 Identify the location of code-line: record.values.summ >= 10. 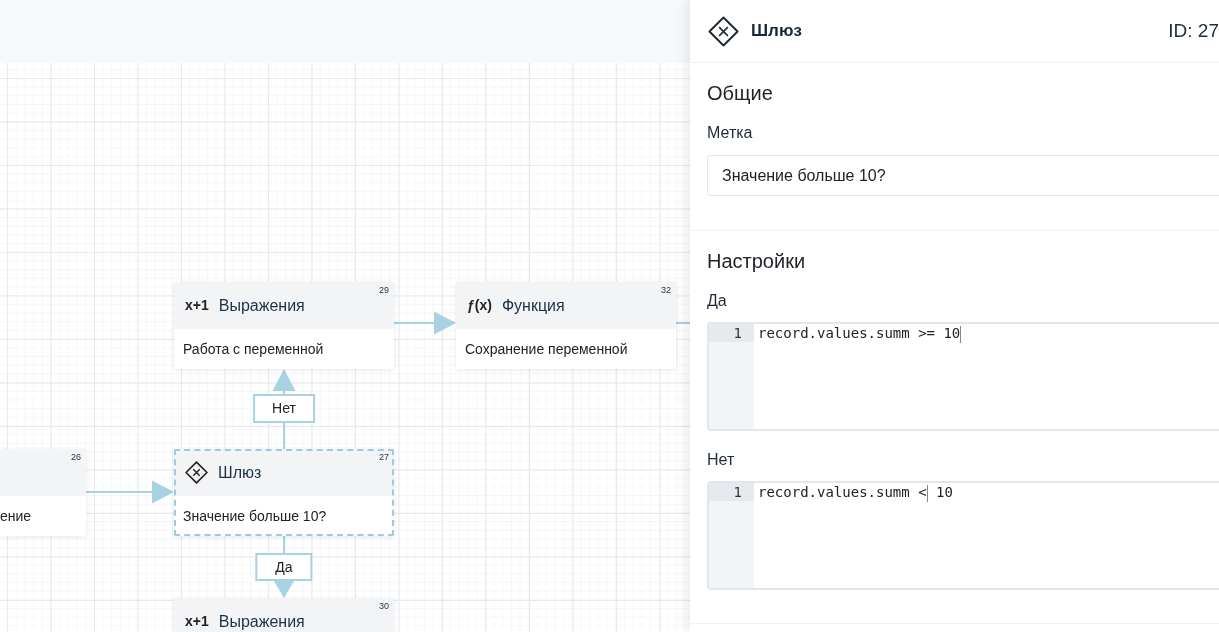
(860, 333).